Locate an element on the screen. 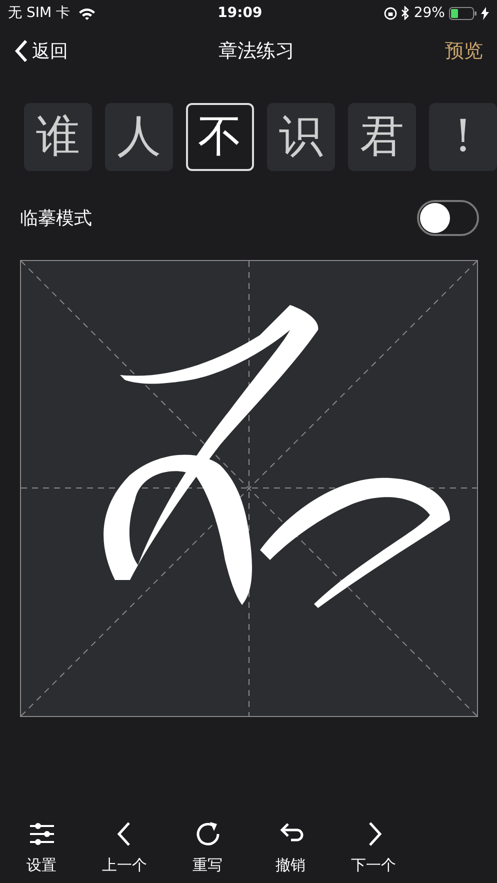  bluetooth-icon is located at coordinates (405, 13).